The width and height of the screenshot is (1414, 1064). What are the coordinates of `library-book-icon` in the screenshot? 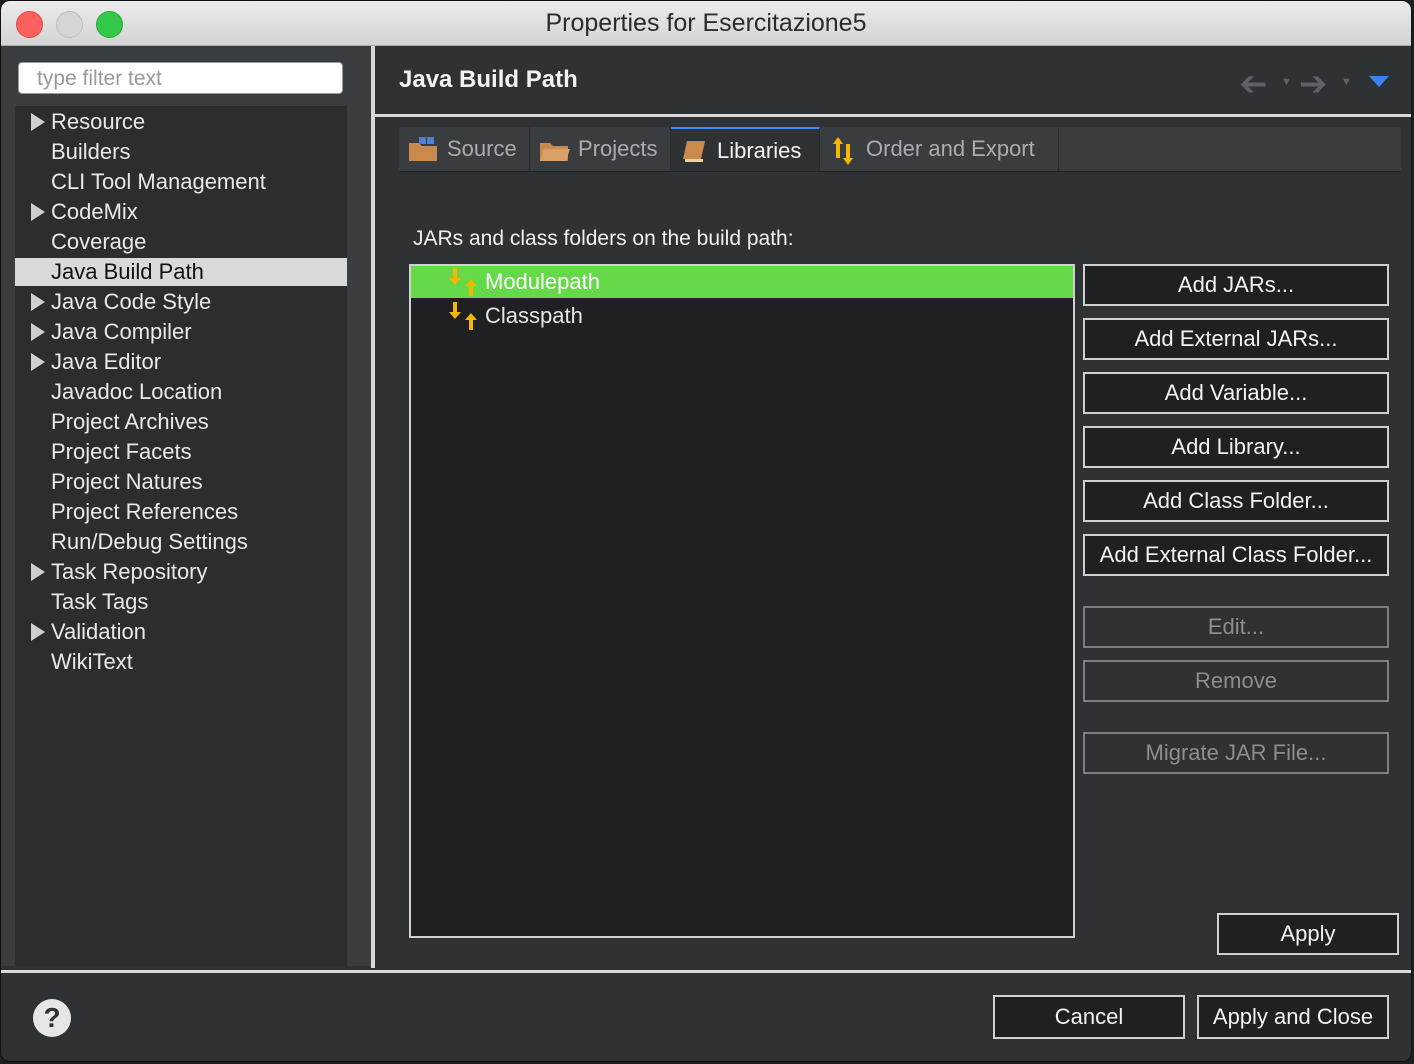 It's located at (694, 151).